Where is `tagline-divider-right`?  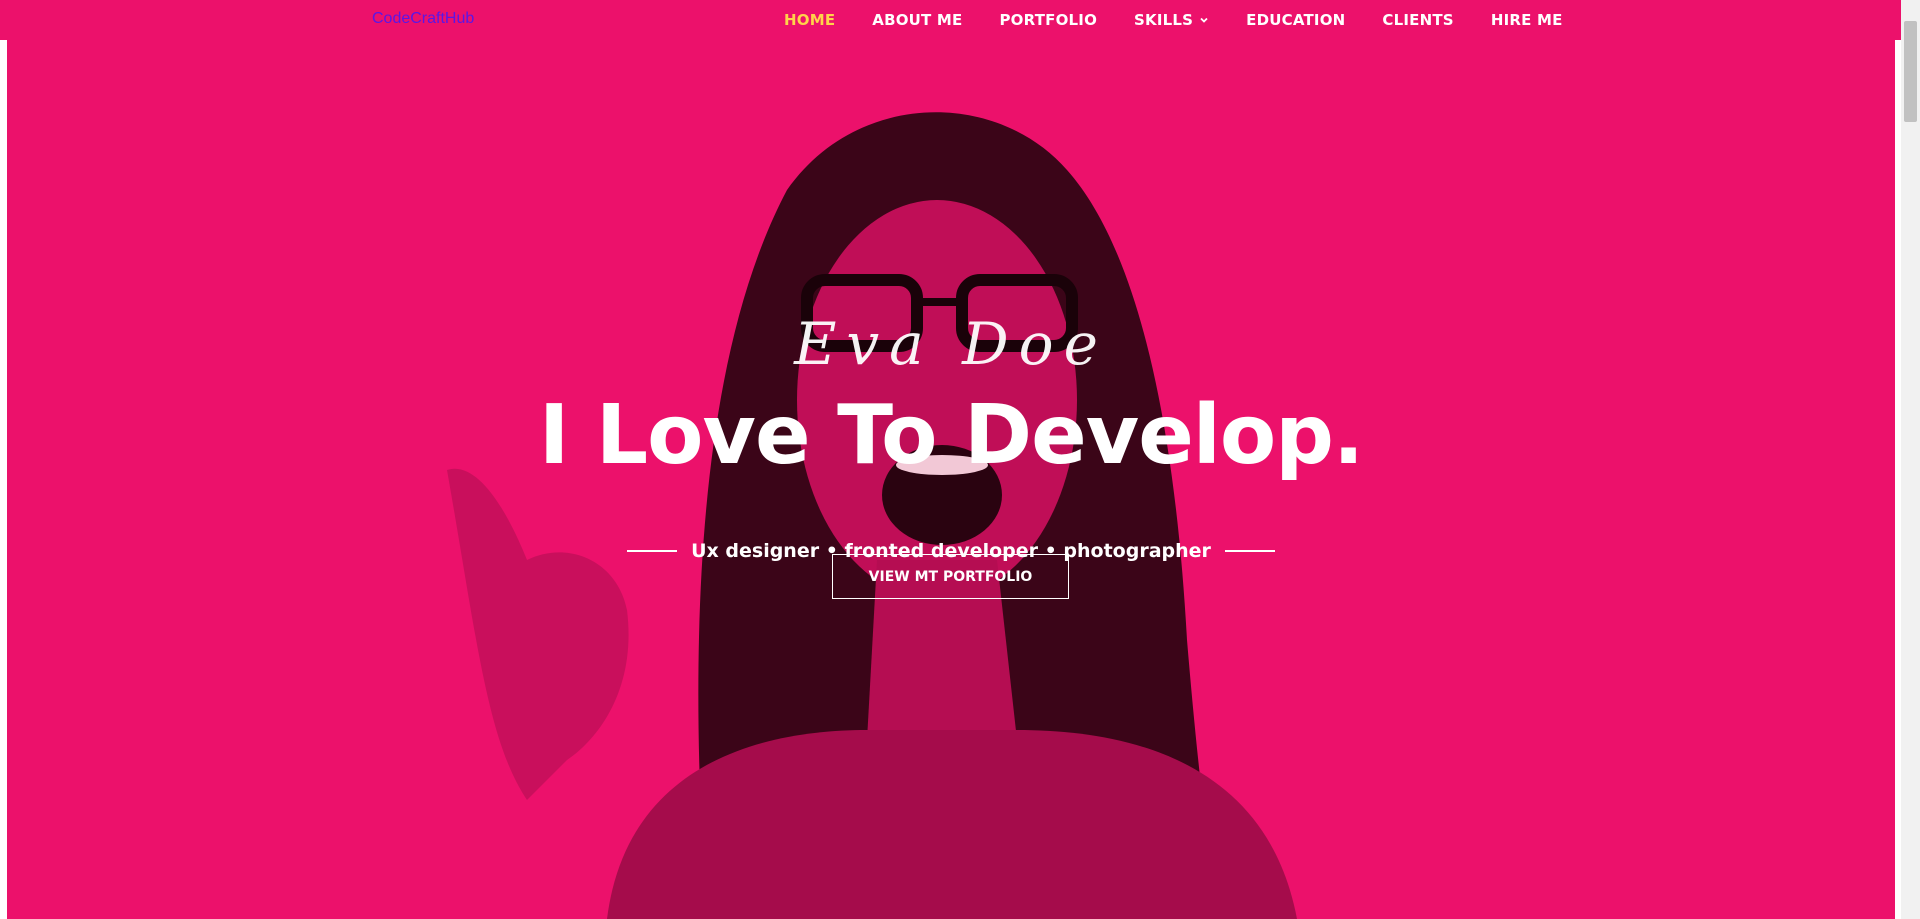 tagline-divider-right is located at coordinates (1249, 551).